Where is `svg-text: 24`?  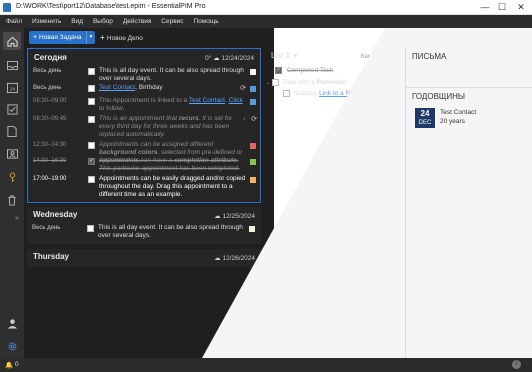 svg-text: 24 is located at coordinates (12, 88).